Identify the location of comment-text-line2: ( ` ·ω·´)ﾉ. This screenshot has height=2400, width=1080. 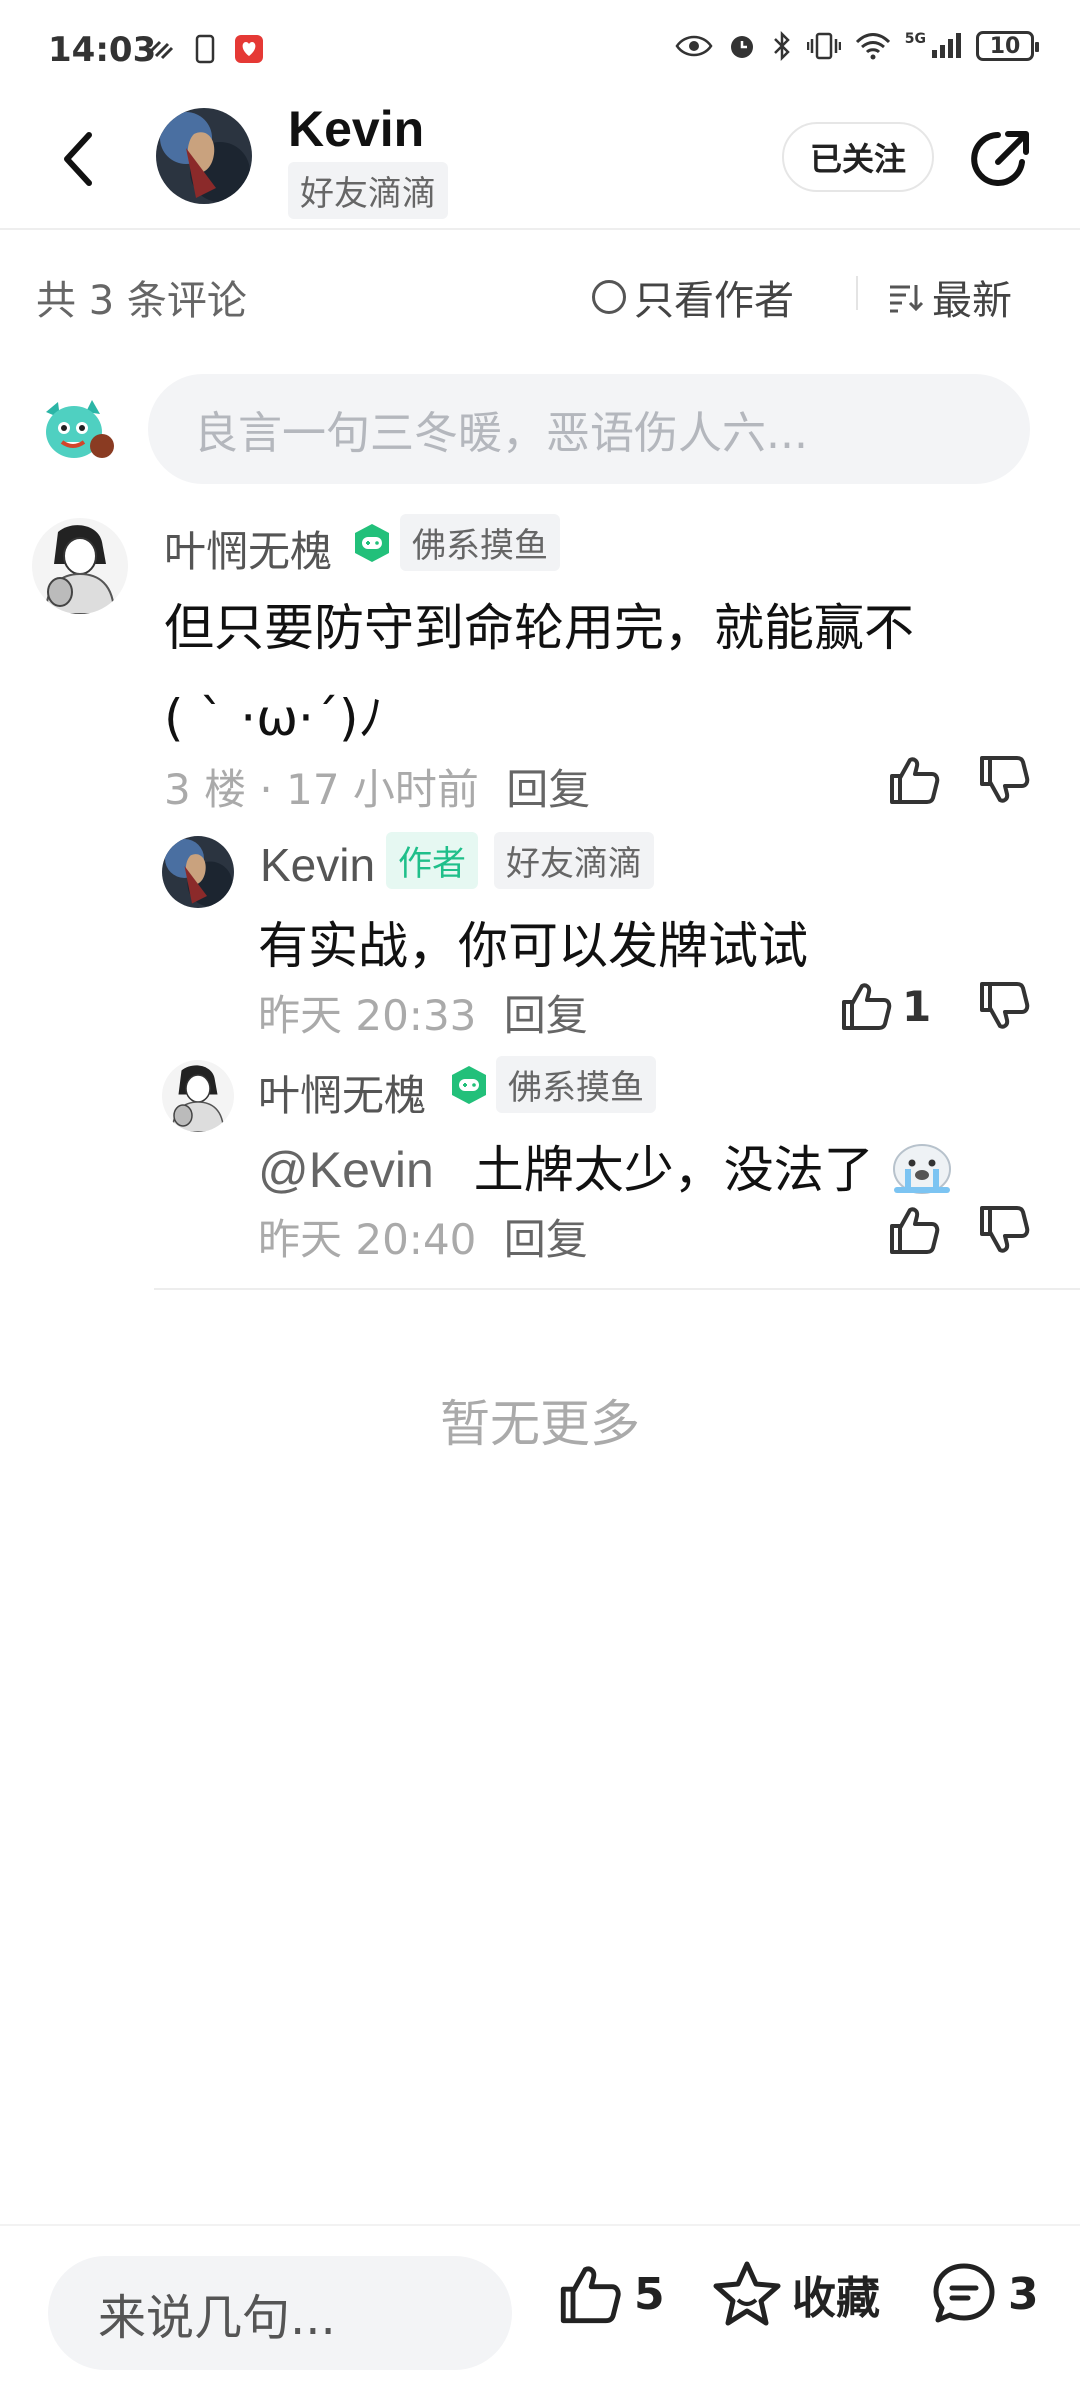
(274, 718).